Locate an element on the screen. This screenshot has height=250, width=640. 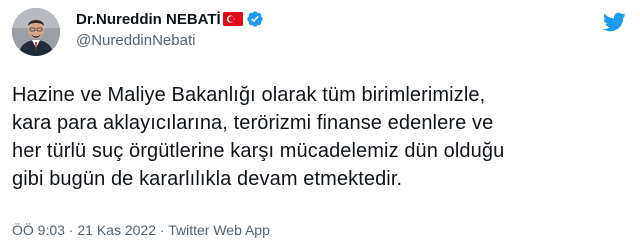
avatar is located at coordinates (36, 32).